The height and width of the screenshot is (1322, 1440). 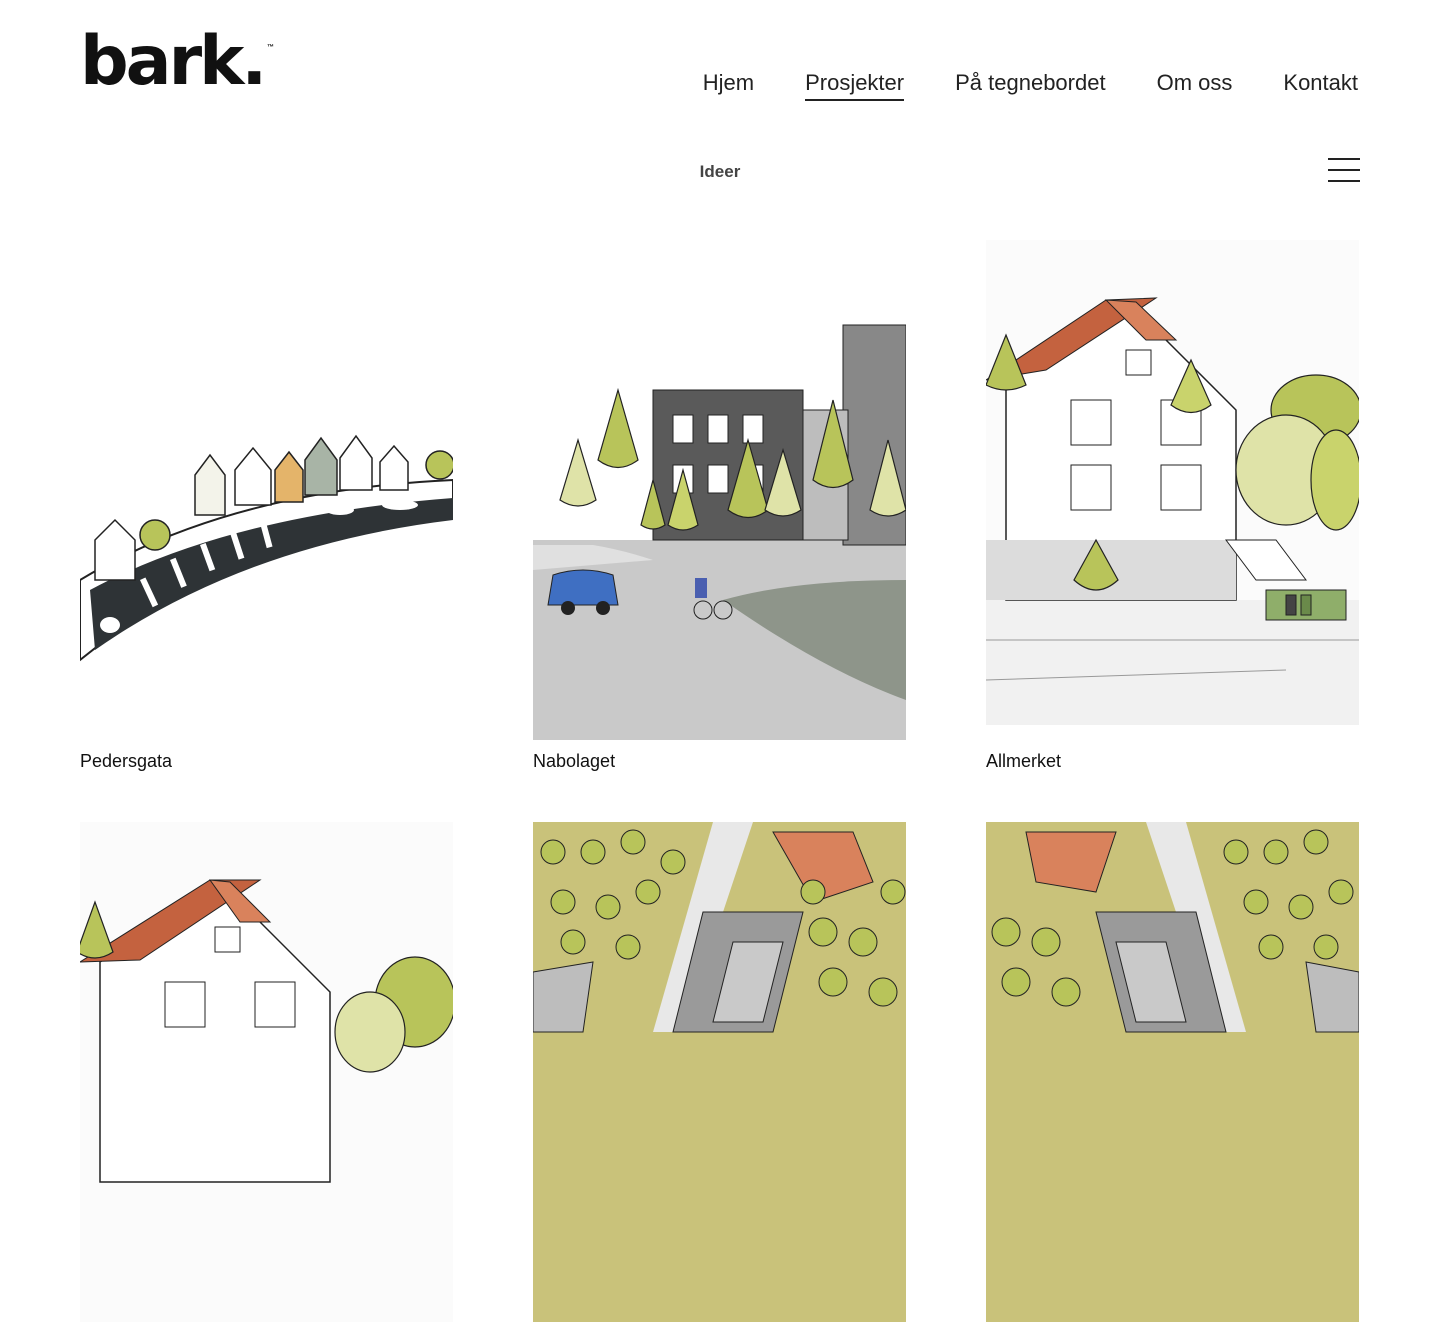 I want to click on logo-text: bark., so click(x=173, y=61).